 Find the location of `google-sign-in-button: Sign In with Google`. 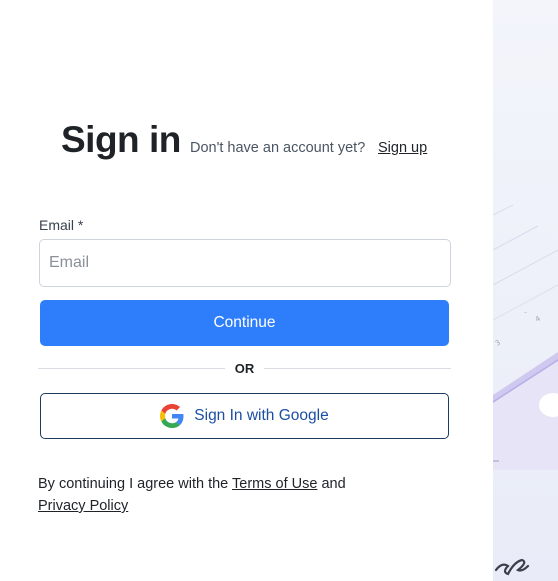

google-sign-in-button: Sign In with Google is located at coordinates (244, 416).